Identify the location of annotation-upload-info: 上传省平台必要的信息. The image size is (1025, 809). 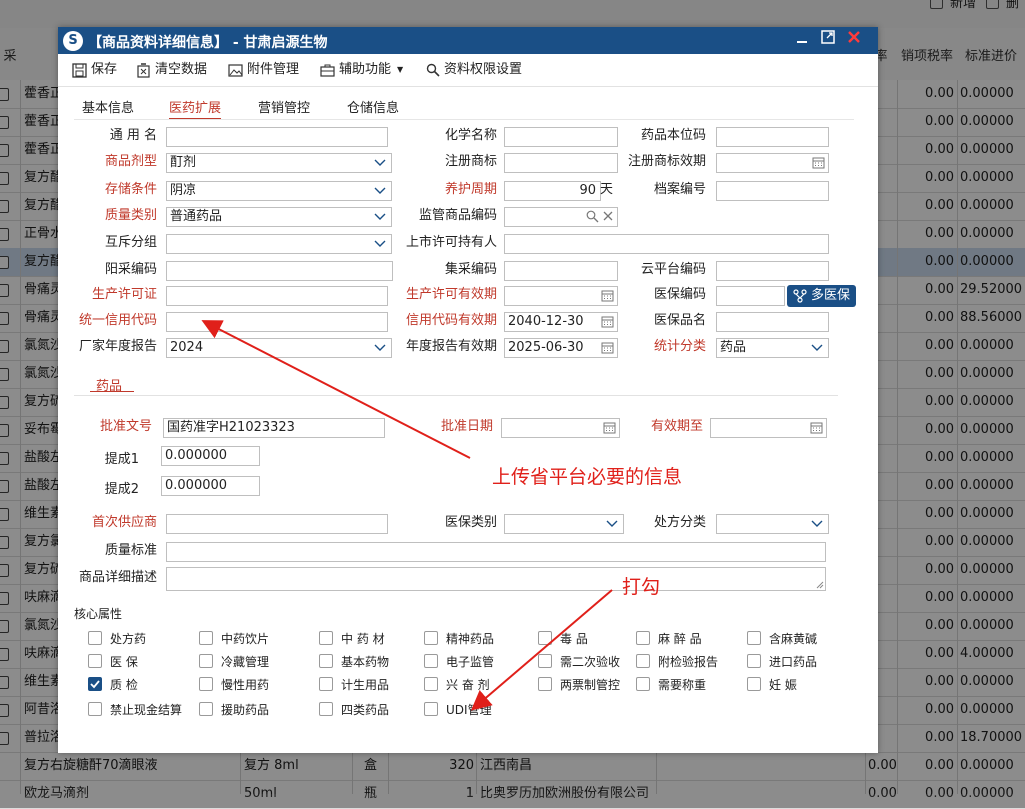
(587, 477).